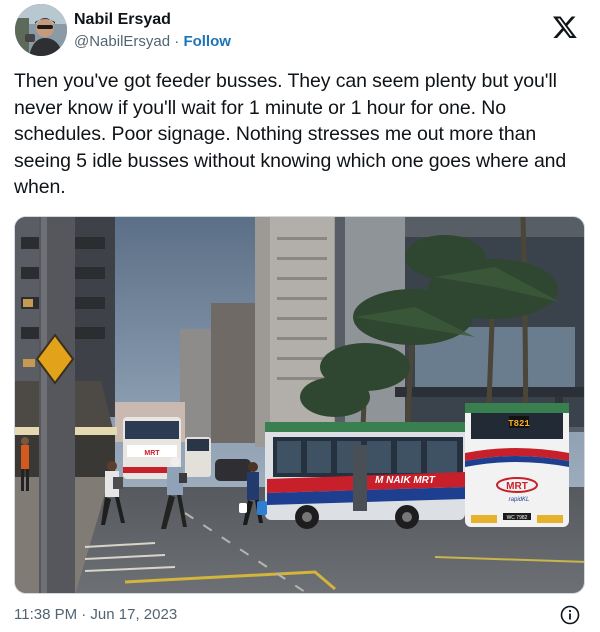 This screenshot has width=600, height=632. I want to click on bus-rear-logo: MRT, so click(517, 486).